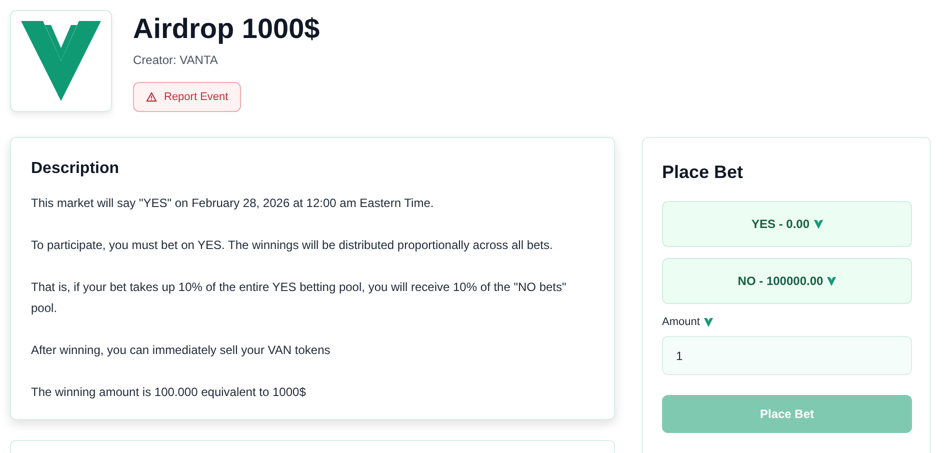 This screenshot has height=453, width=949. I want to click on description-paragraph: That is, if your bet takes up 10% of the entire YES betting pool, you will receive 10% of the "NO bets" pool., so click(299, 298).